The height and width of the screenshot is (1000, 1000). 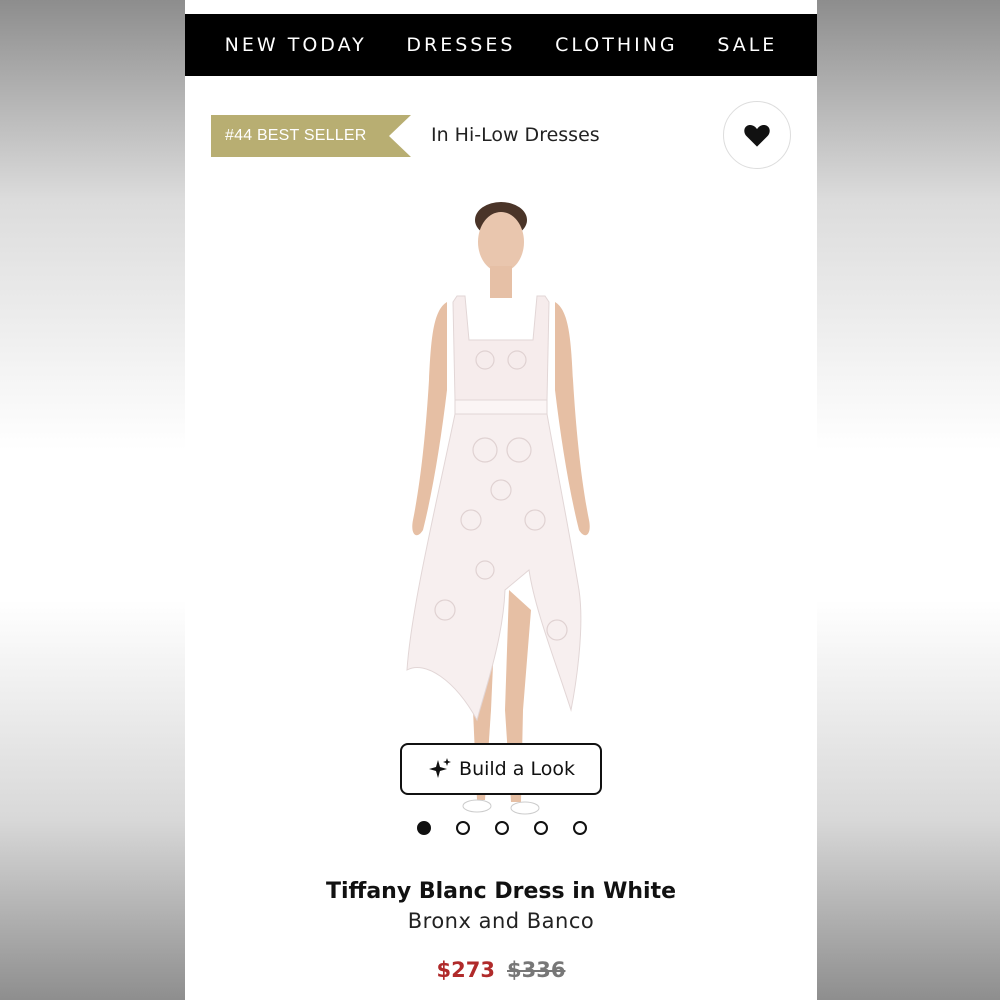 What do you see at coordinates (501, 921) in the screenshot?
I see `product-brand: Bronx and Banco` at bounding box center [501, 921].